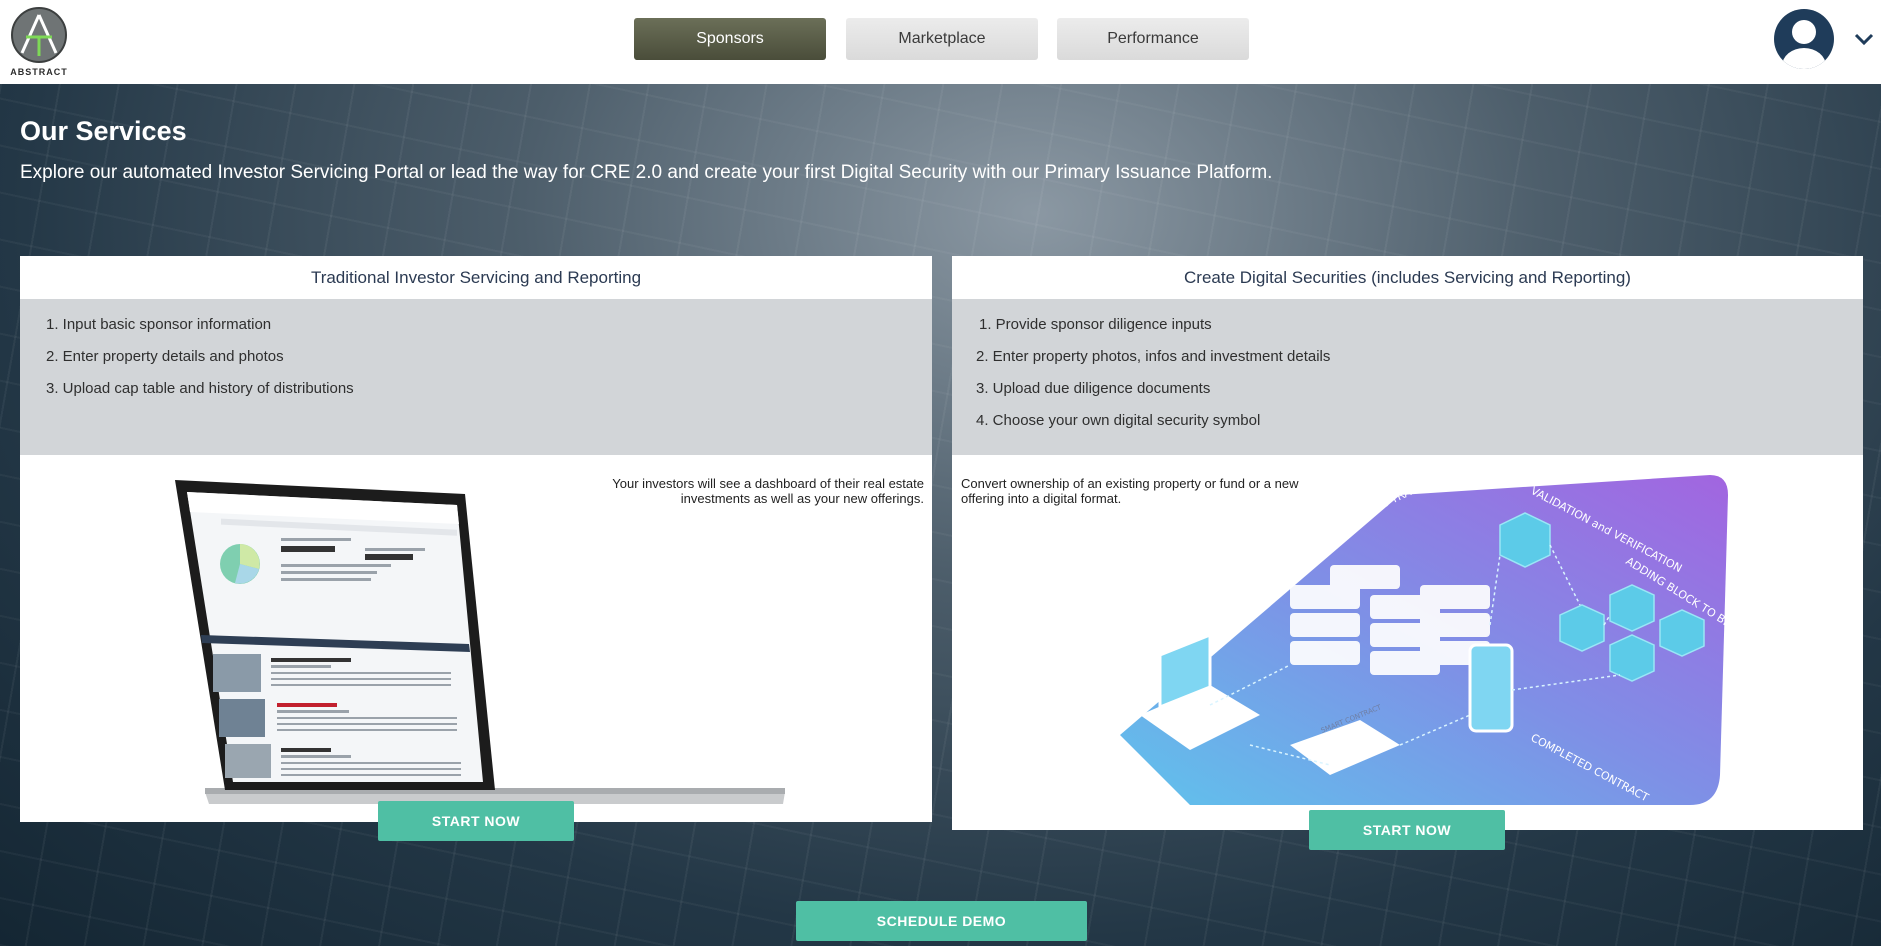  Describe the element at coordinates (942, 39) in the screenshot. I see `nav-marketplace: Marketplace` at that location.